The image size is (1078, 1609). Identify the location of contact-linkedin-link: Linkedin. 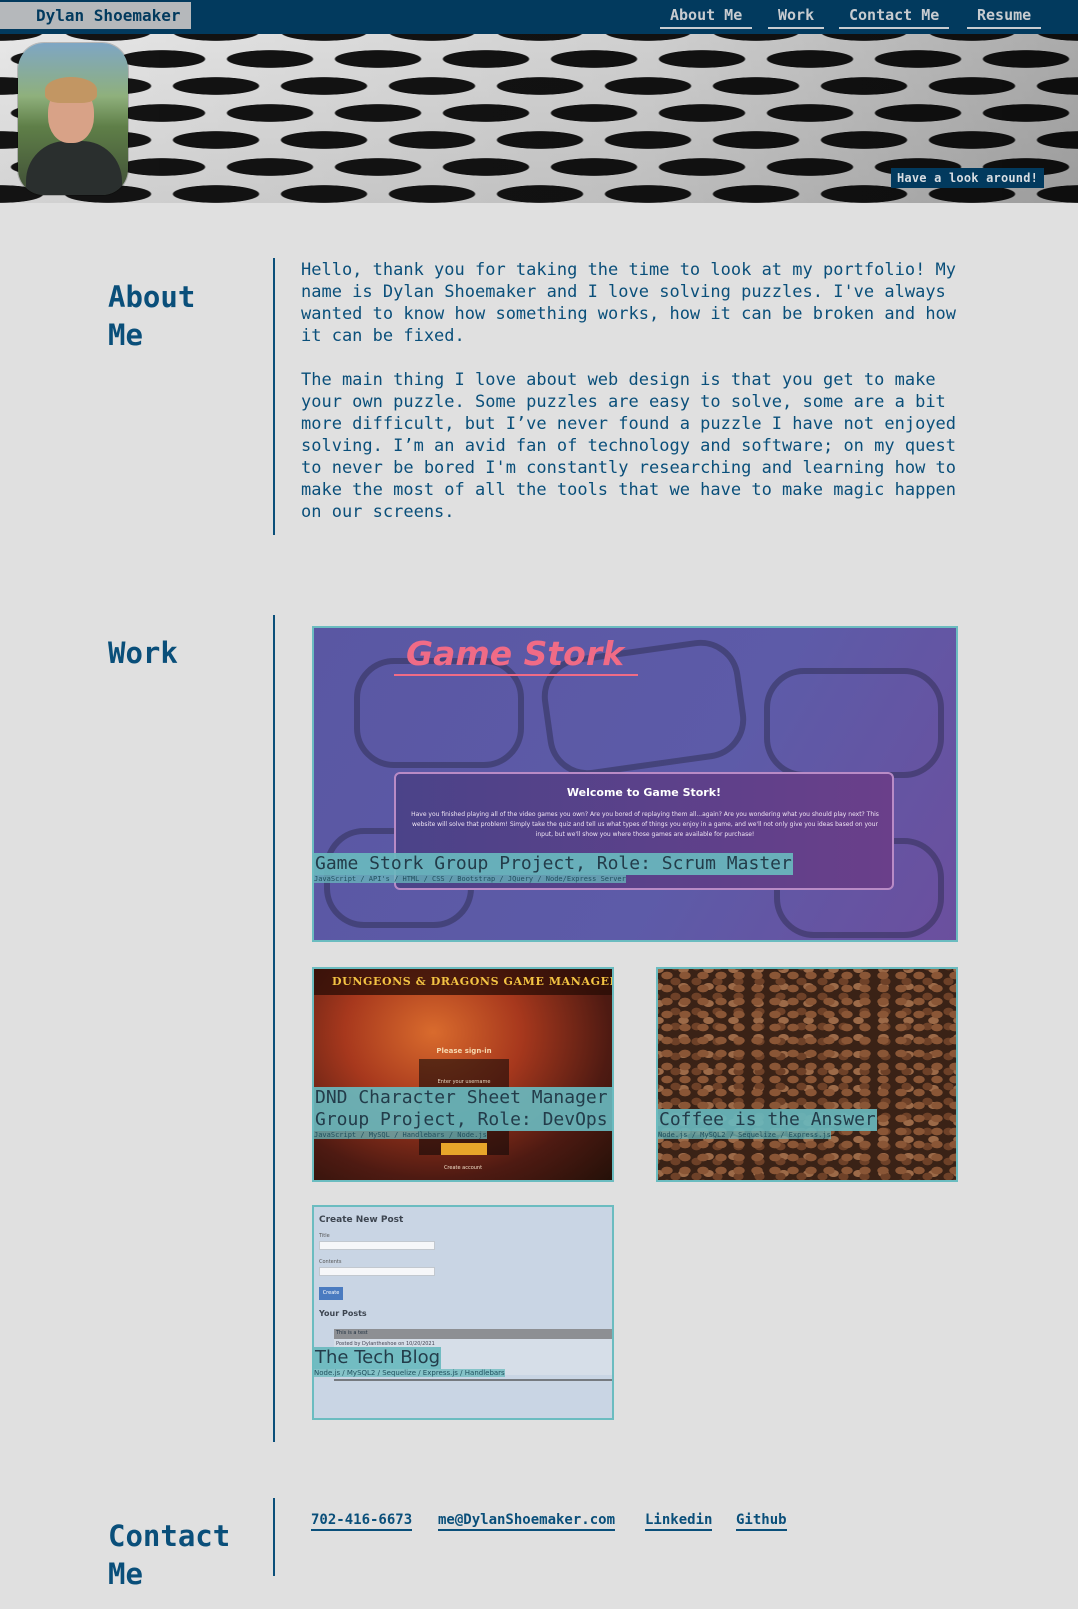
(679, 1521).